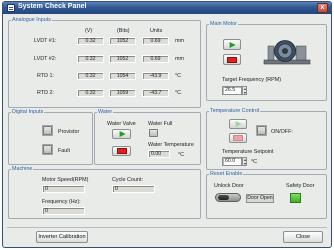 This screenshot has height=250, width=334. Describe the element at coordinates (121, 124) in the screenshot. I see `water-valve-label: Water Valve` at that location.